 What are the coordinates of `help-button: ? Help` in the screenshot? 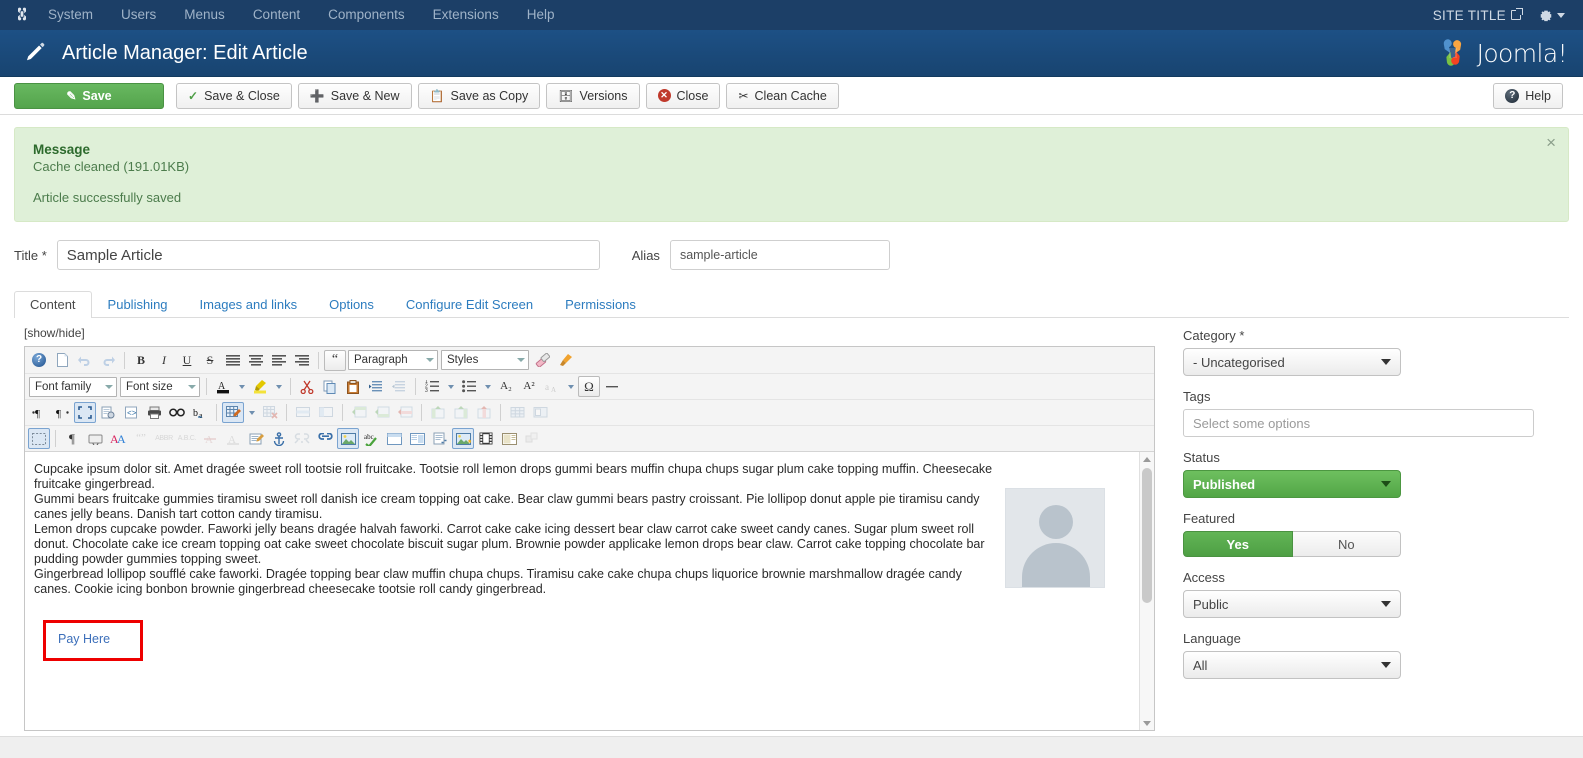 It's located at (1528, 95).